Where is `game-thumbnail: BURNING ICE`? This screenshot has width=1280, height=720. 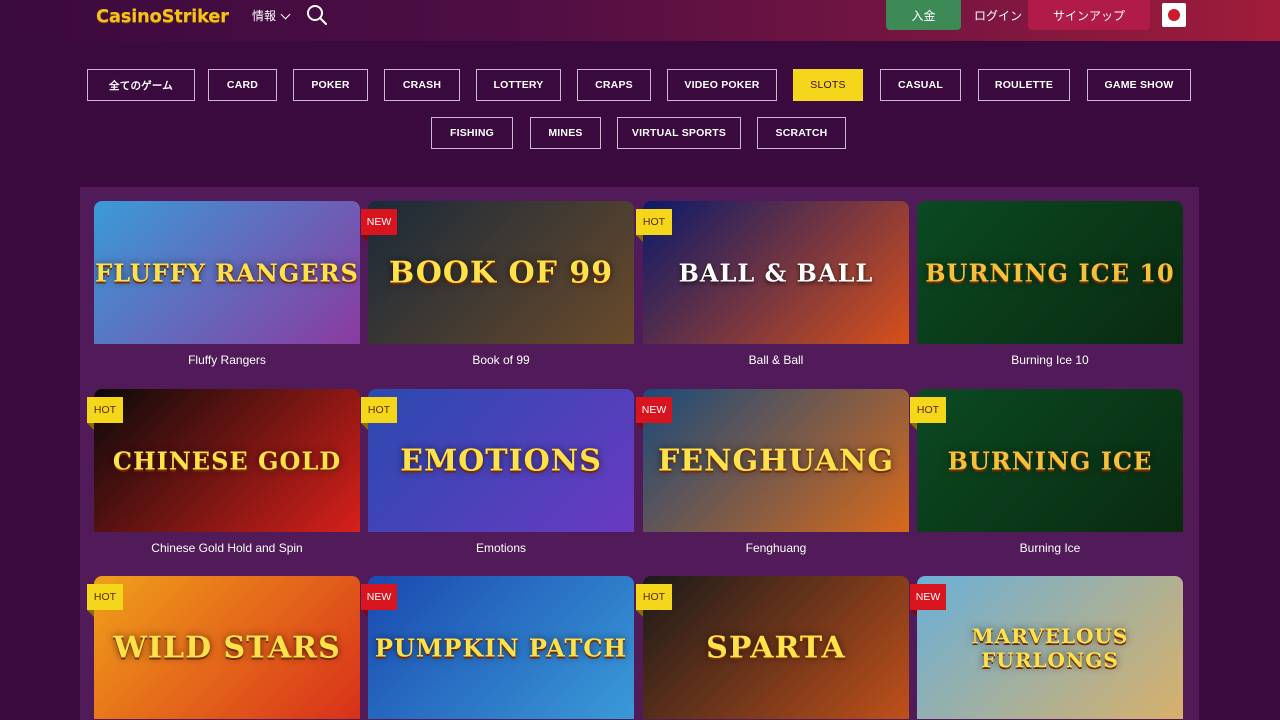
game-thumbnail: BURNING ICE is located at coordinates (1050, 460).